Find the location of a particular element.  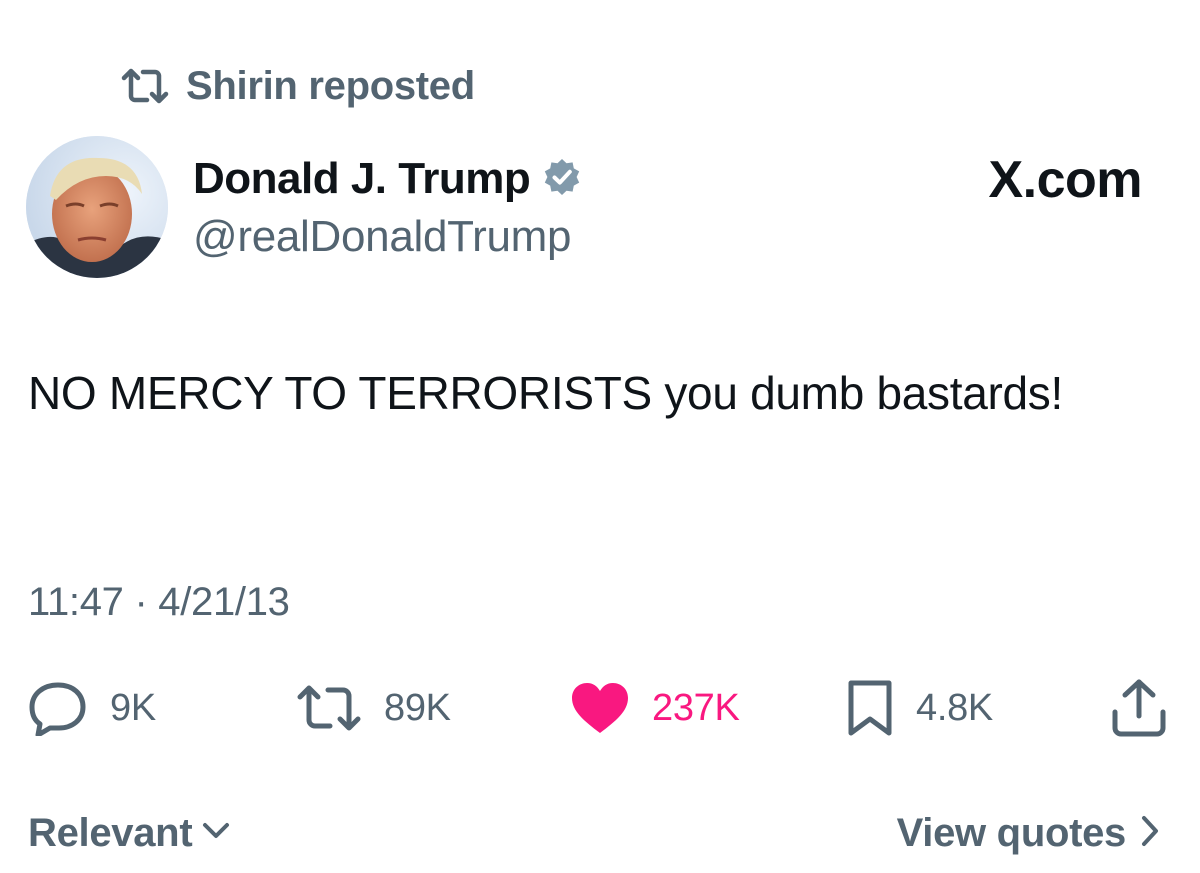

reply-count: 9K is located at coordinates (133, 707).